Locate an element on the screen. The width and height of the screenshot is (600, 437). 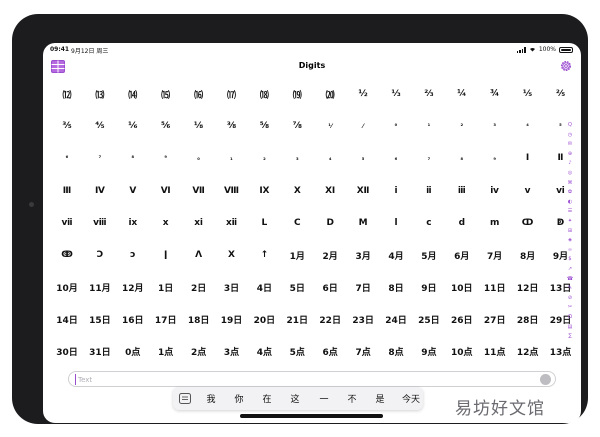
symbol-key: 10日 is located at coordinates (462, 287).